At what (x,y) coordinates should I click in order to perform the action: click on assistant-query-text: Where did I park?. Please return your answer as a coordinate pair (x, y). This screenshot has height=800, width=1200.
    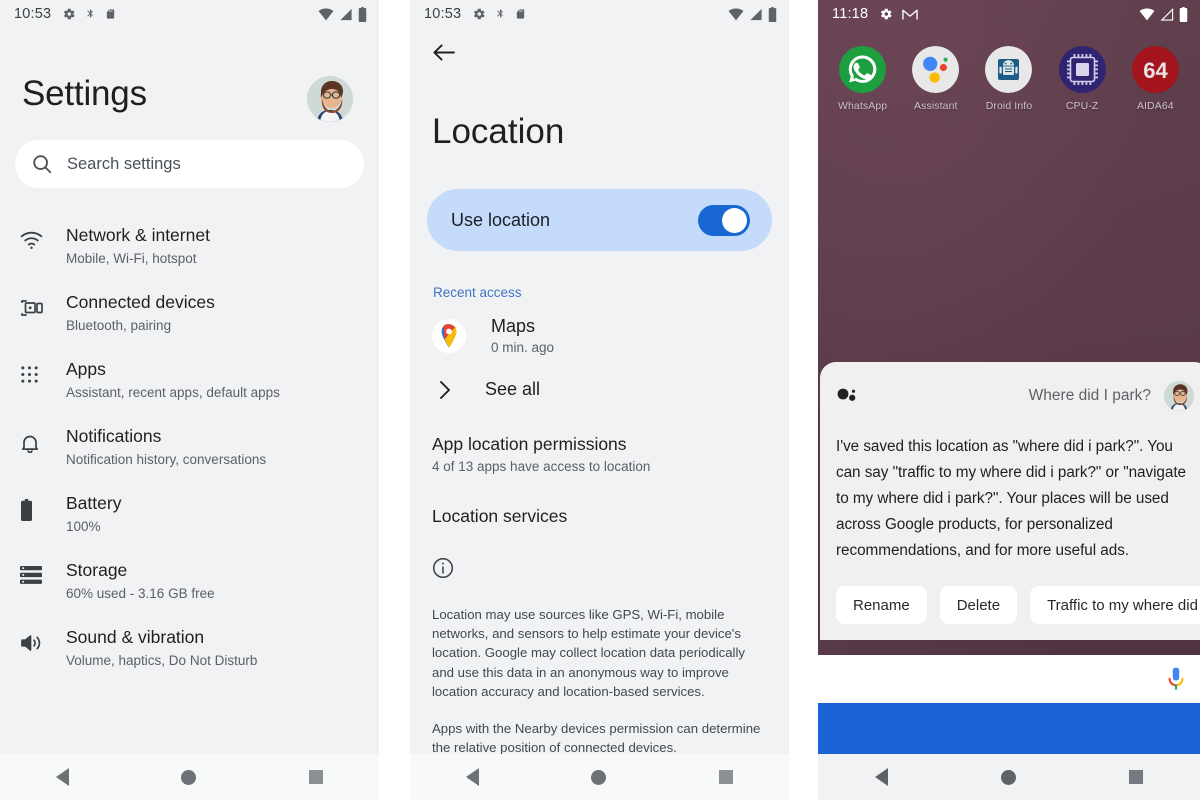
    Looking at the image, I should click on (1089, 395).